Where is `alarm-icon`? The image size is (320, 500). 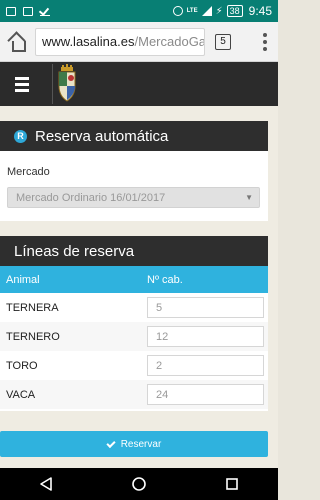 alarm-icon is located at coordinates (177, 11).